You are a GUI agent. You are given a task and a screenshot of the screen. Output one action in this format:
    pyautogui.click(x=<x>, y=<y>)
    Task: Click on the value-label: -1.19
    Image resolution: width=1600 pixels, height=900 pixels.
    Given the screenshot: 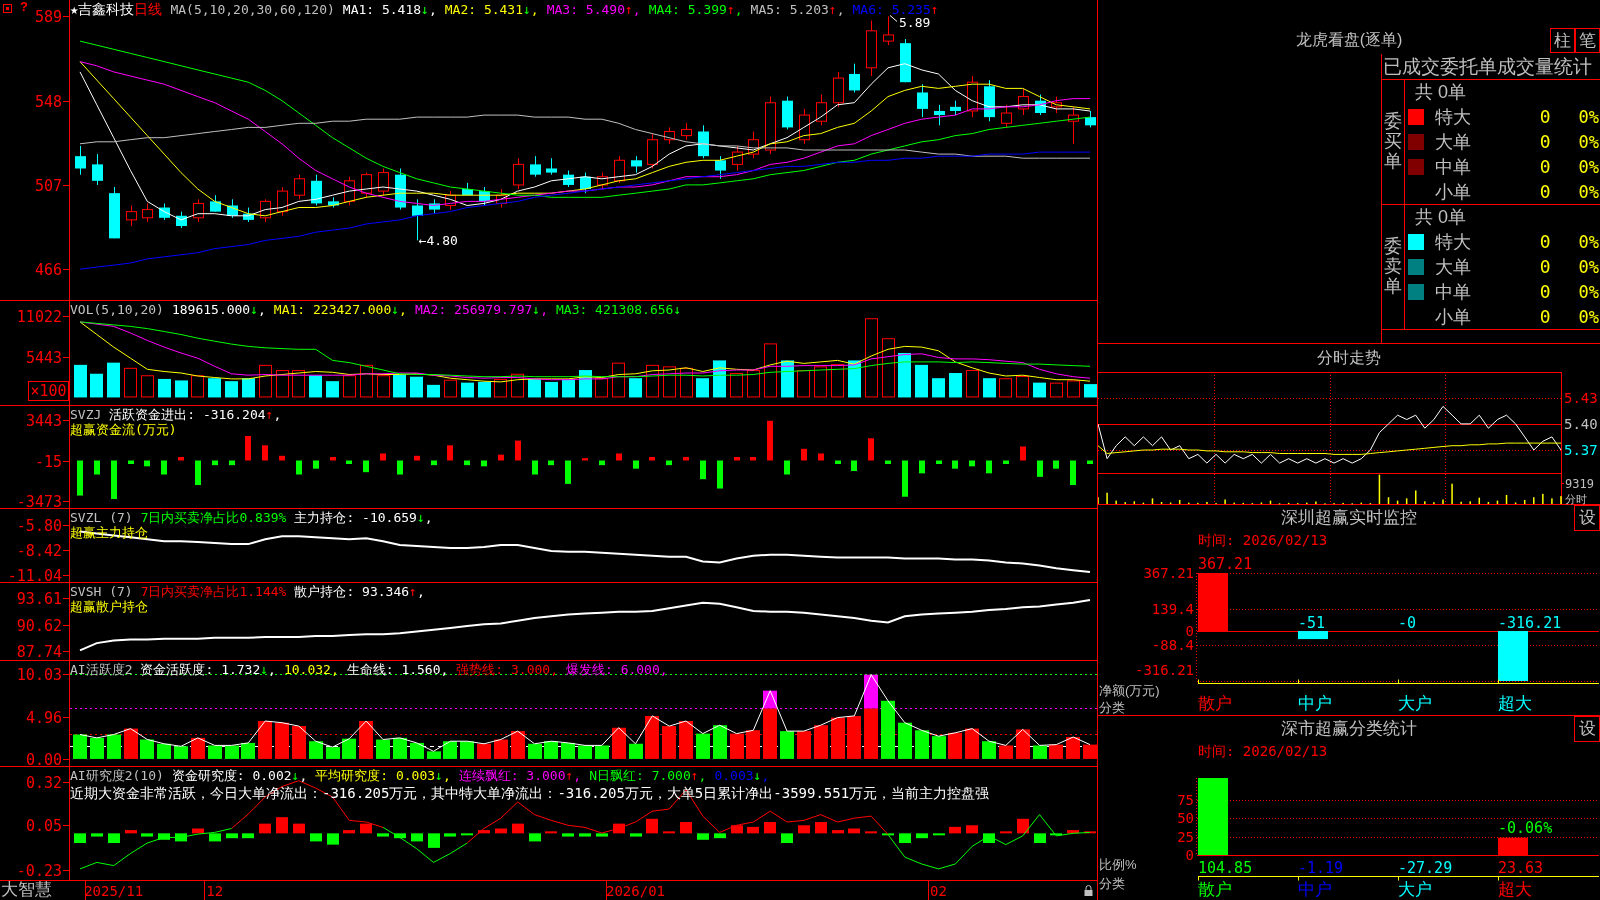 What is the action you would take?
    pyautogui.click(x=1321, y=867)
    